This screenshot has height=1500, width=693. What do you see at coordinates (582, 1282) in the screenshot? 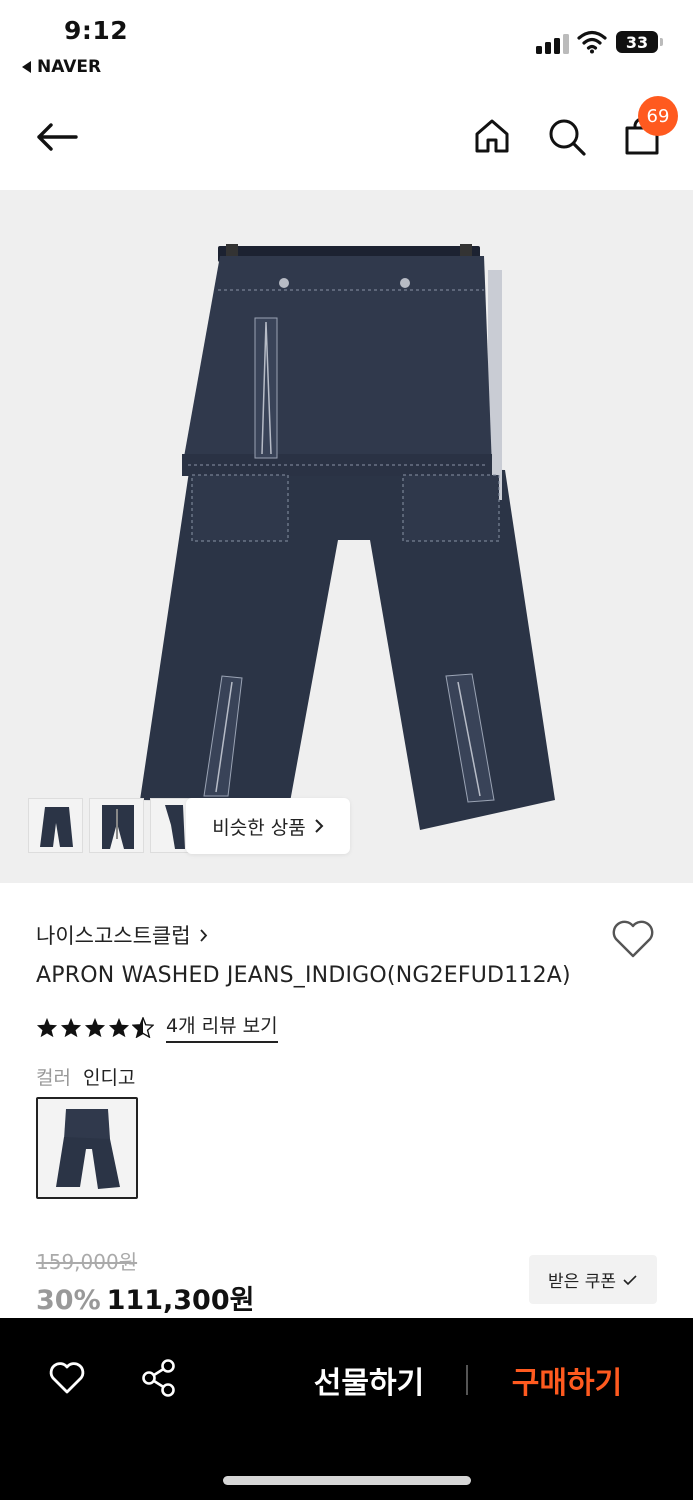
I see `coupon-label: 받은 쿠폰` at bounding box center [582, 1282].